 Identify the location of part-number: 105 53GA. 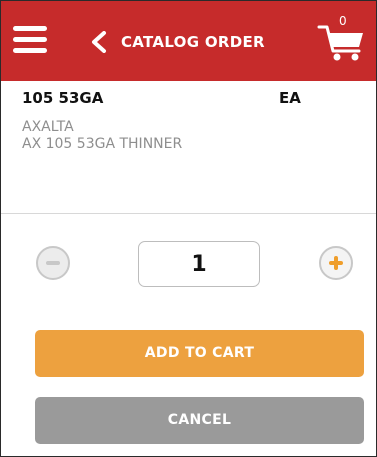
(63, 98).